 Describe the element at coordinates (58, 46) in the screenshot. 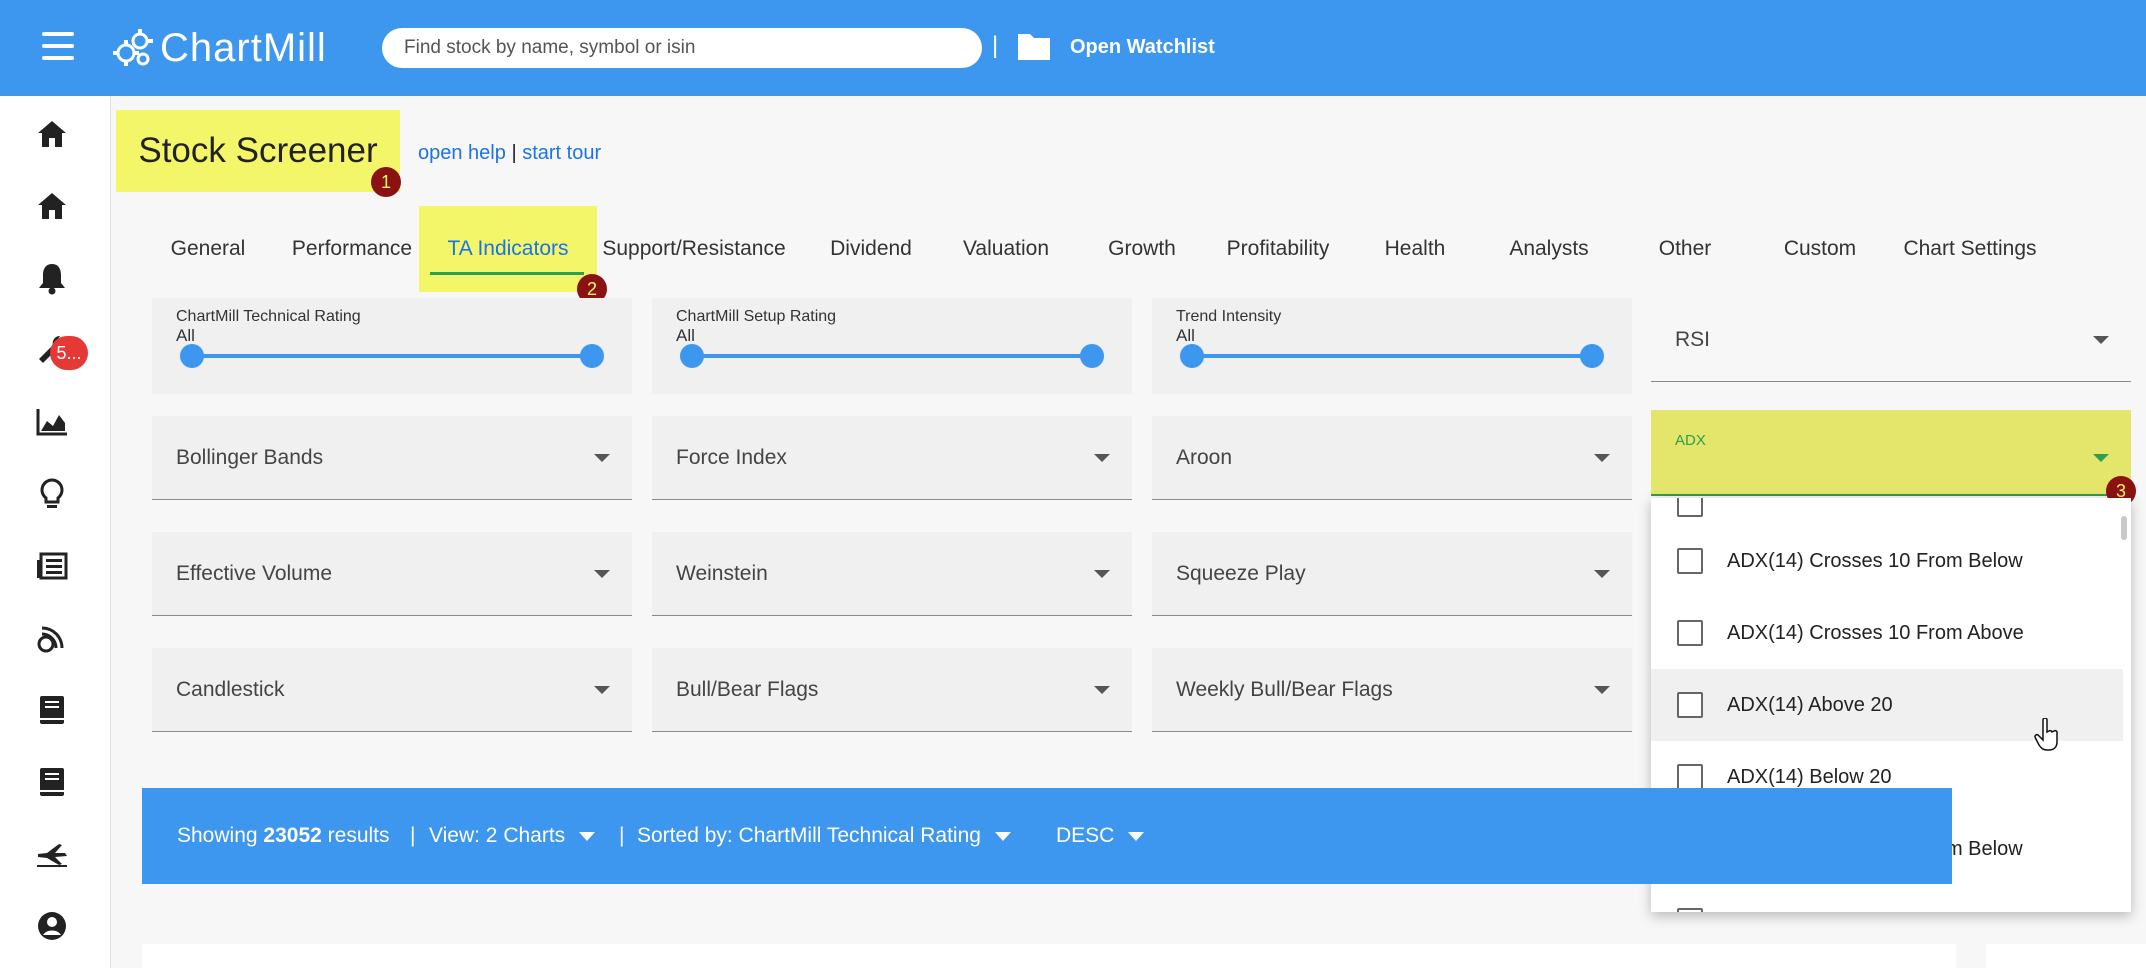

I see `hamburger-menu-icon` at that location.